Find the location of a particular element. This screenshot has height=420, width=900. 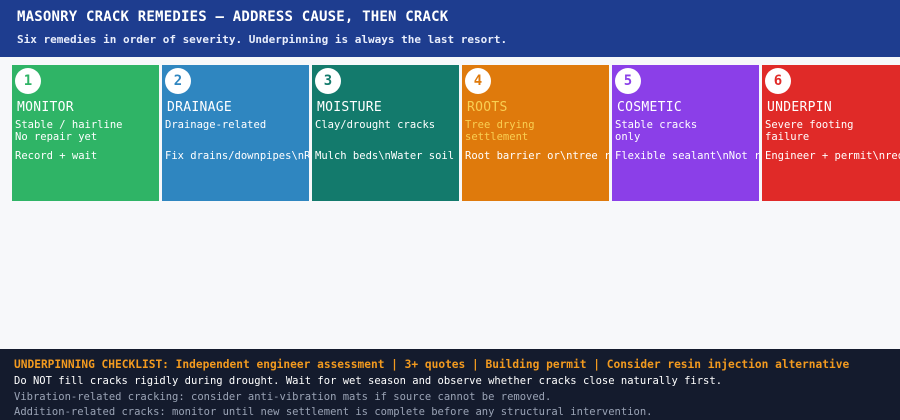

remedy-description: Severe footing failure is located at coordinates (809, 131).